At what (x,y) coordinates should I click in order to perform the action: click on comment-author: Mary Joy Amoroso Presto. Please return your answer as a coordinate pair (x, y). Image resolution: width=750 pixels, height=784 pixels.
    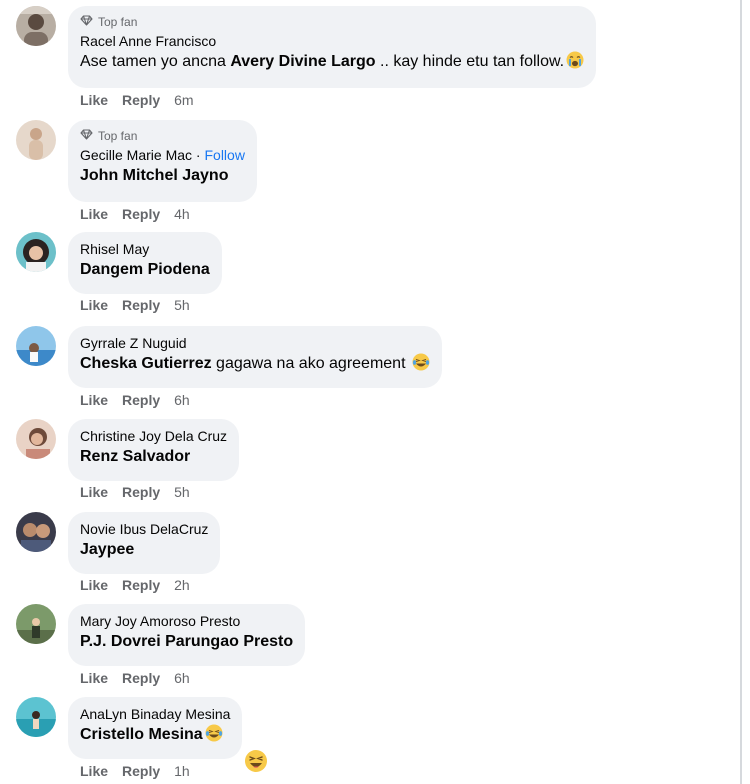
    Looking at the image, I should click on (186, 621).